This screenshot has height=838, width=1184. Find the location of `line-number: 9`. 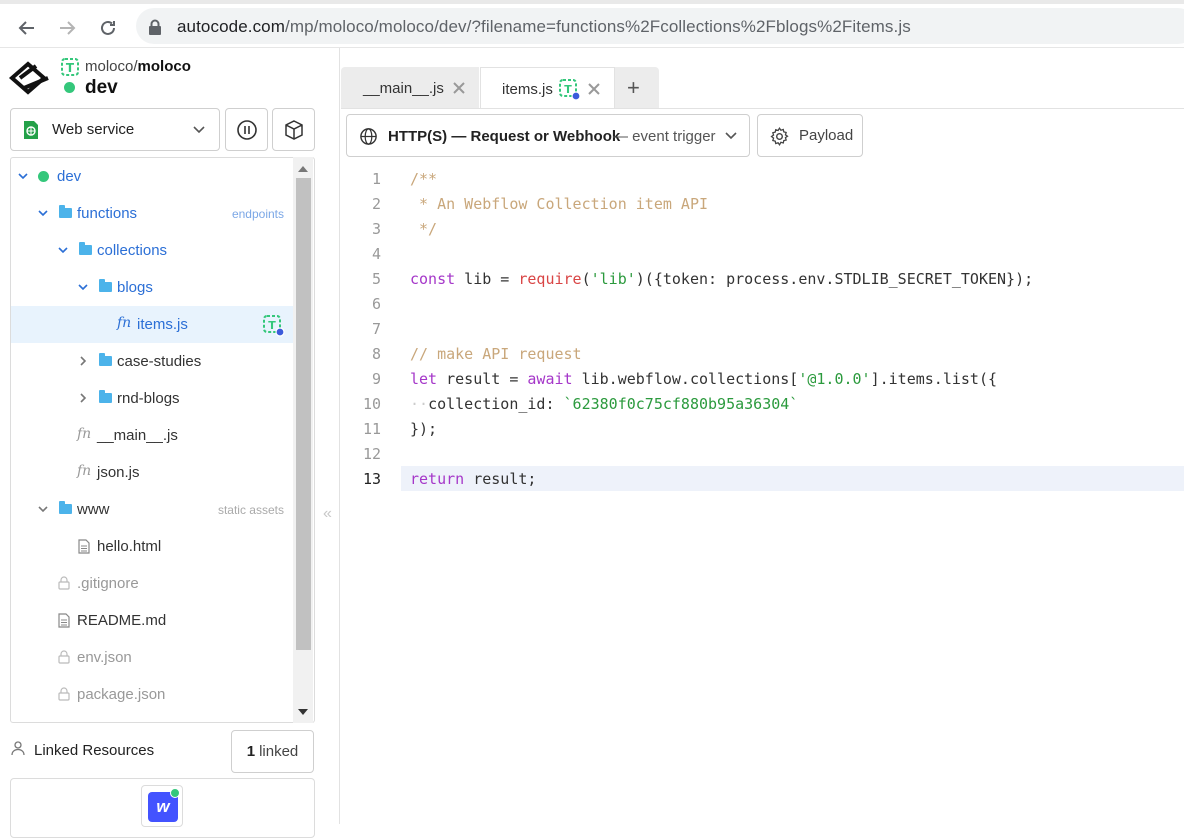

line-number: 9 is located at coordinates (376, 379).